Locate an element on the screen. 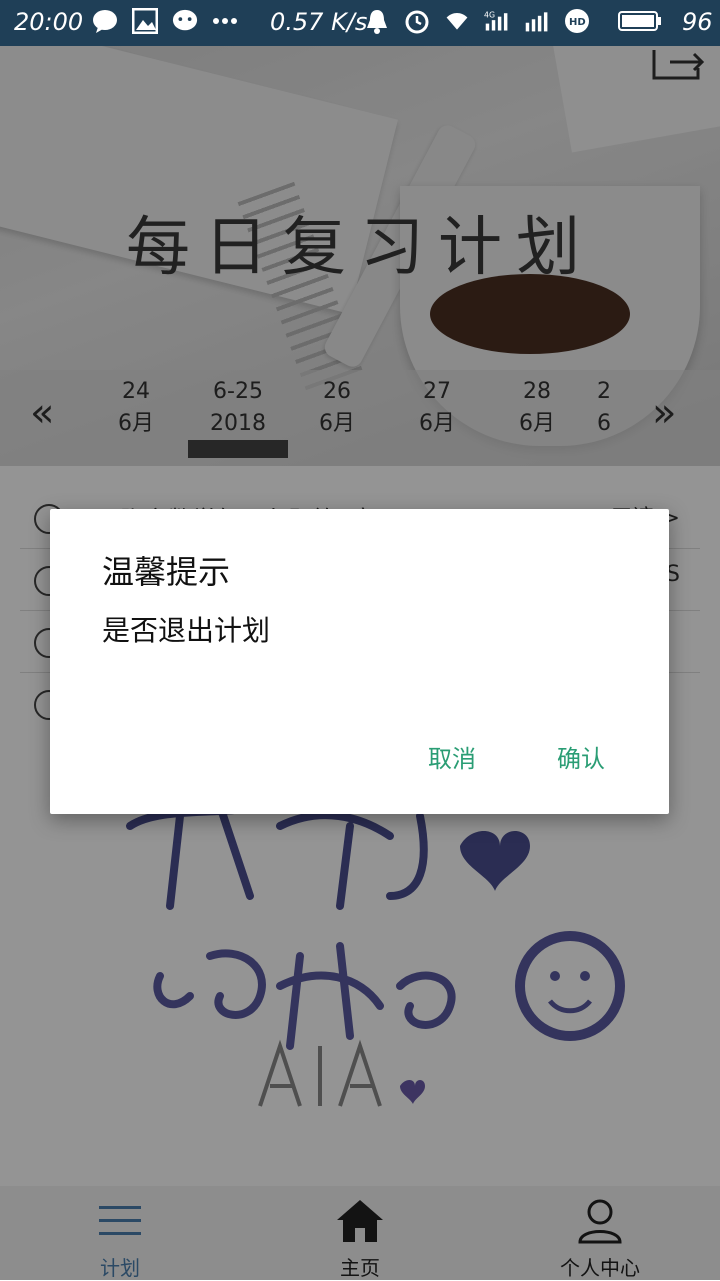 This screenshot has height=1281, width=720. svg-text: HD is located at coordinates (577, 22).